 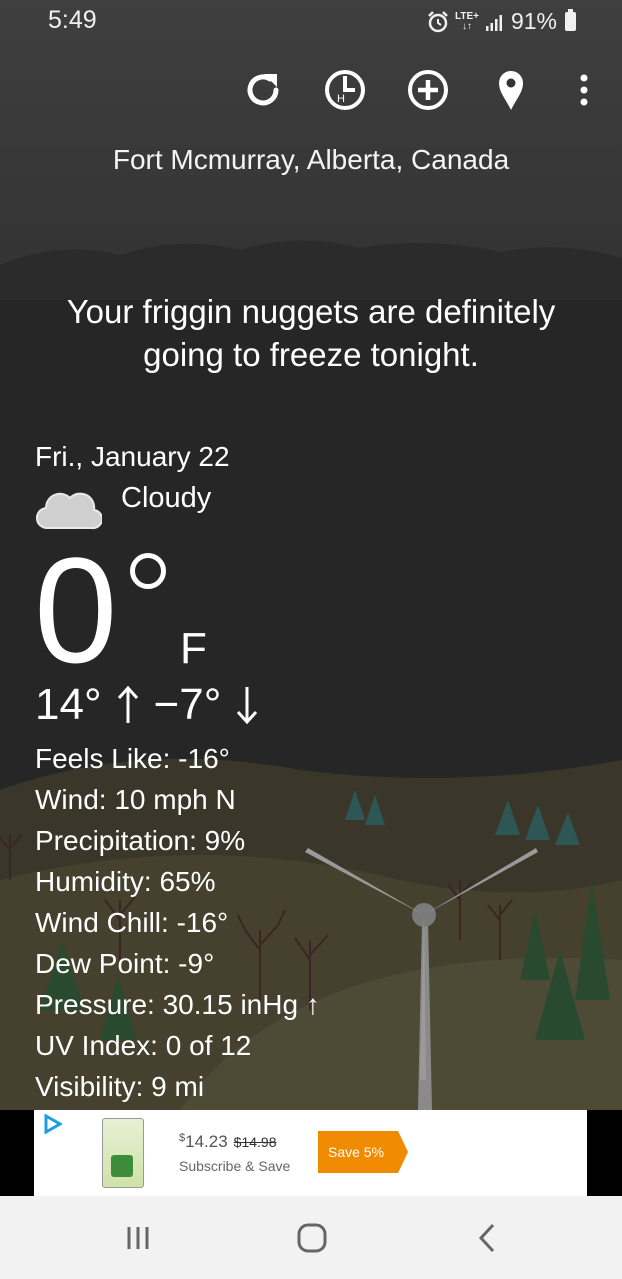 What do you see at coordinates (132, 456) in the screenshot?
I see `forecast-date: Fri., January 22` at bounding box center [132, 456].